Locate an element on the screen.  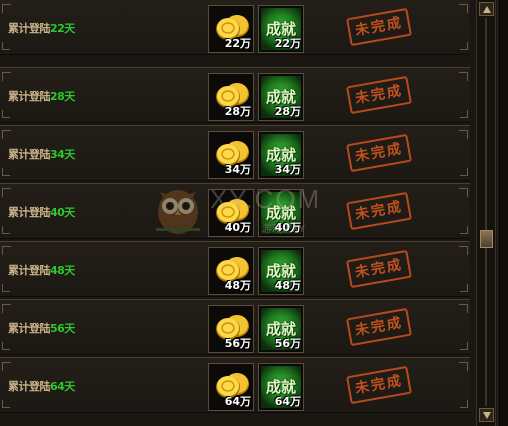
reward-row: 累计登陆40天 40万 成就 40万 未完成 is located at coordinates (235, 211).